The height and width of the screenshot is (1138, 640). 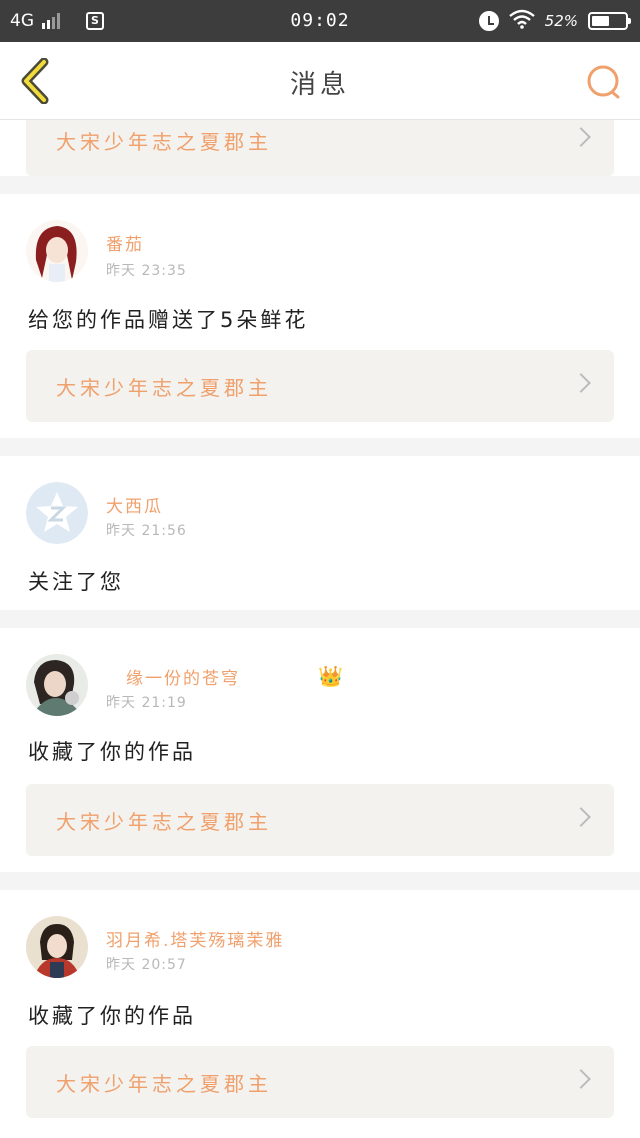 I want to click on crown-badge-icon: 👑, so click(x=330, y=676).